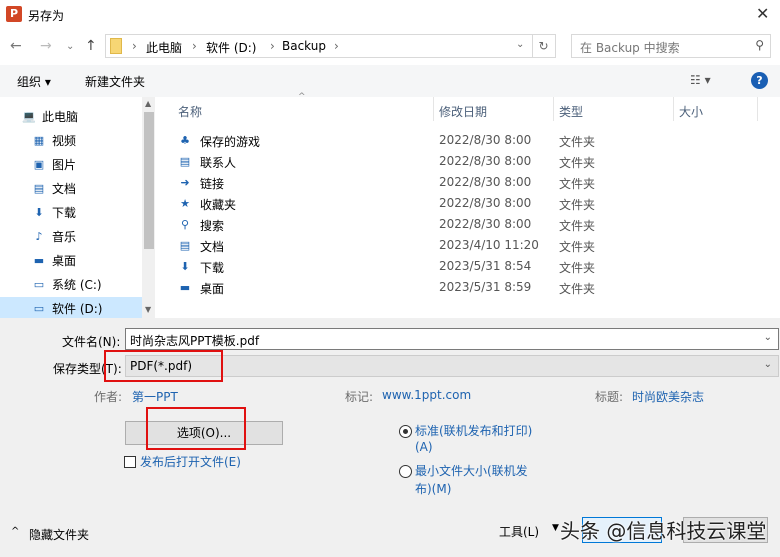  What do you see at coordinates (91, 46) in the screenshot?
I see `up-button: ↑` at bounding box center [91, 46].